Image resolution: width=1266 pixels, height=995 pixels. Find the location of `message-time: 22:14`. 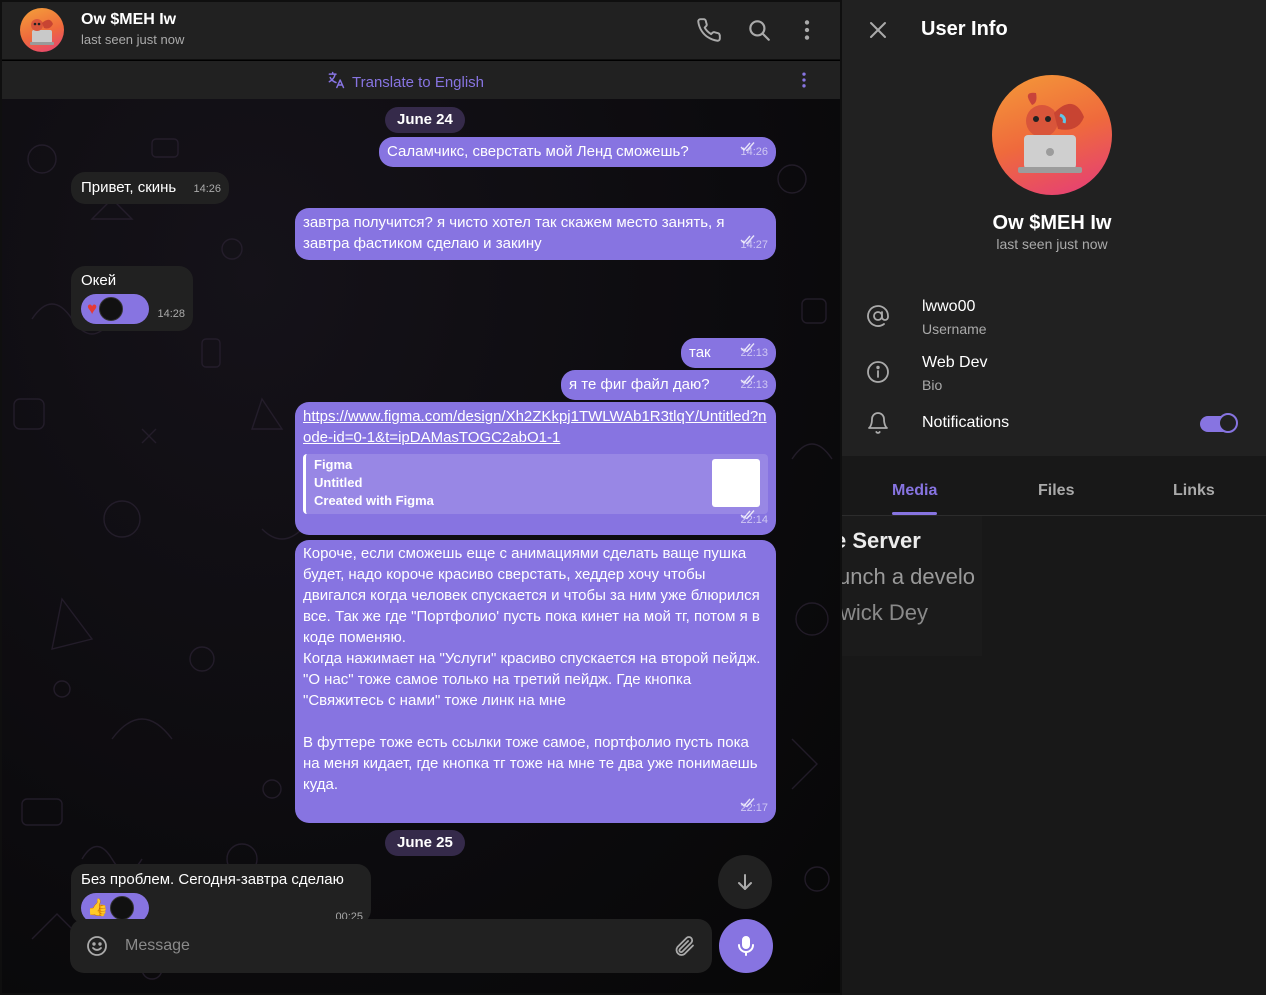

message-time: 22:14 is located at coordinates (754, 520).